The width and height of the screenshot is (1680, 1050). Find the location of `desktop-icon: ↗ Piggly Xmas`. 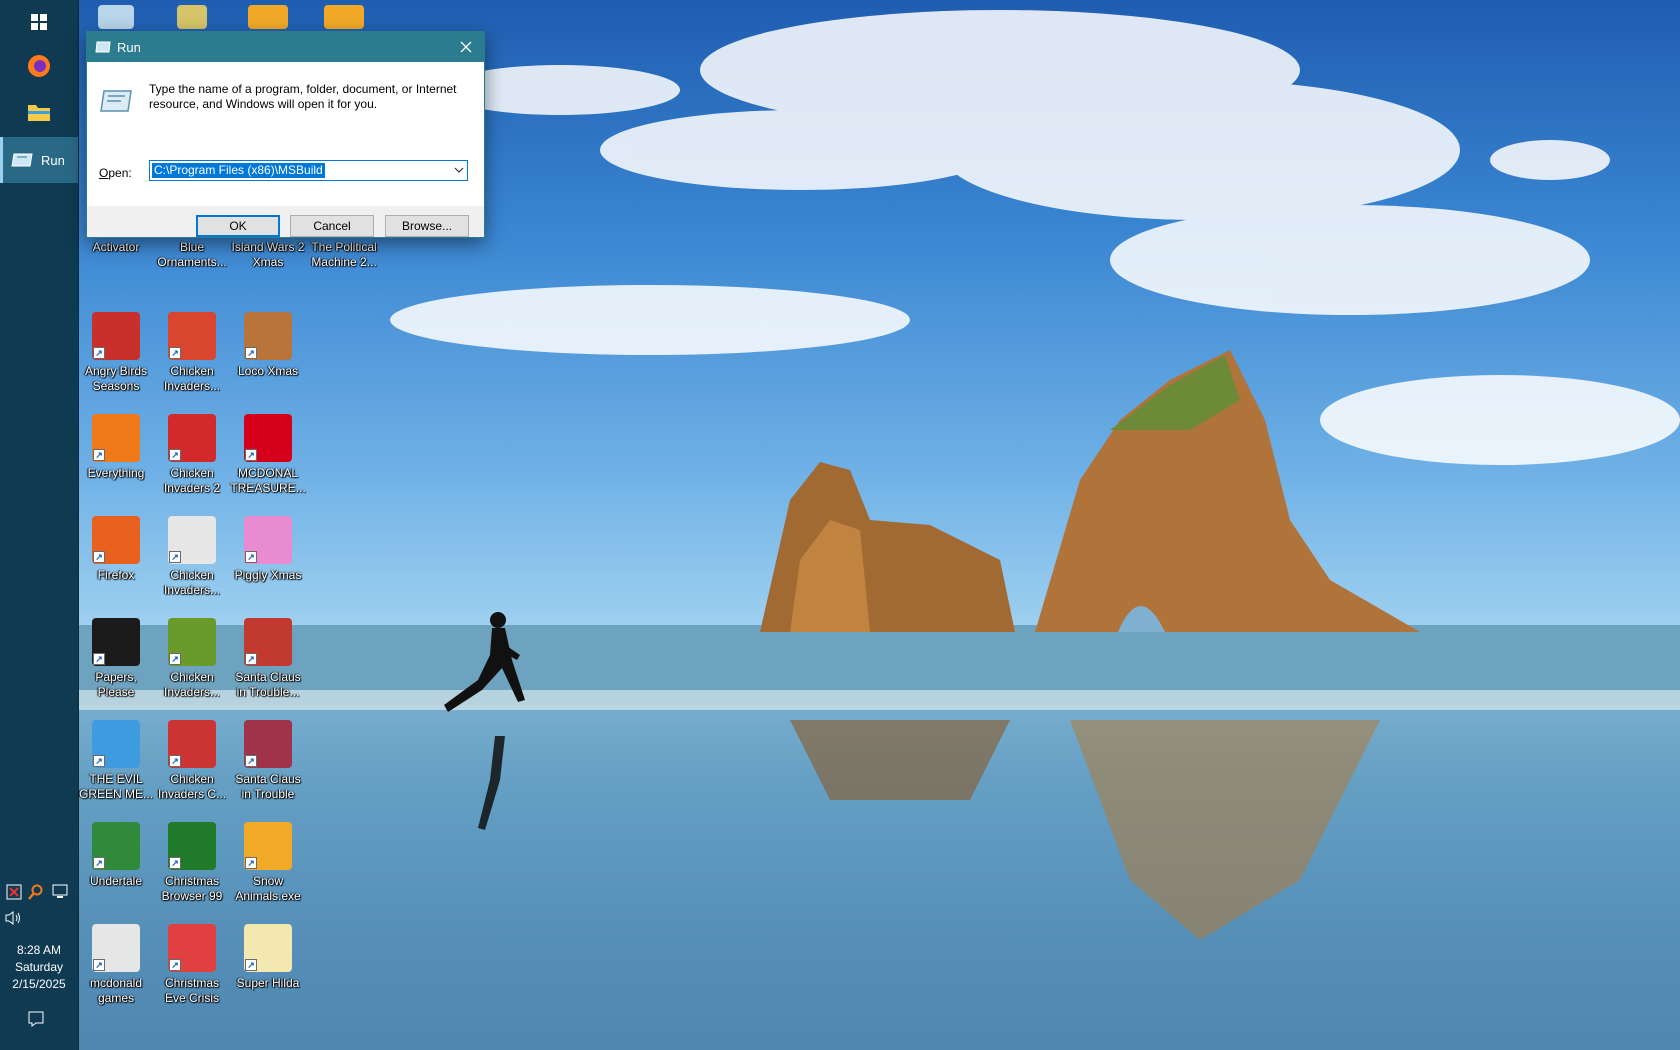

desktop-icon: ↗ Piggly Xmas is located at coordinates (268, 549).